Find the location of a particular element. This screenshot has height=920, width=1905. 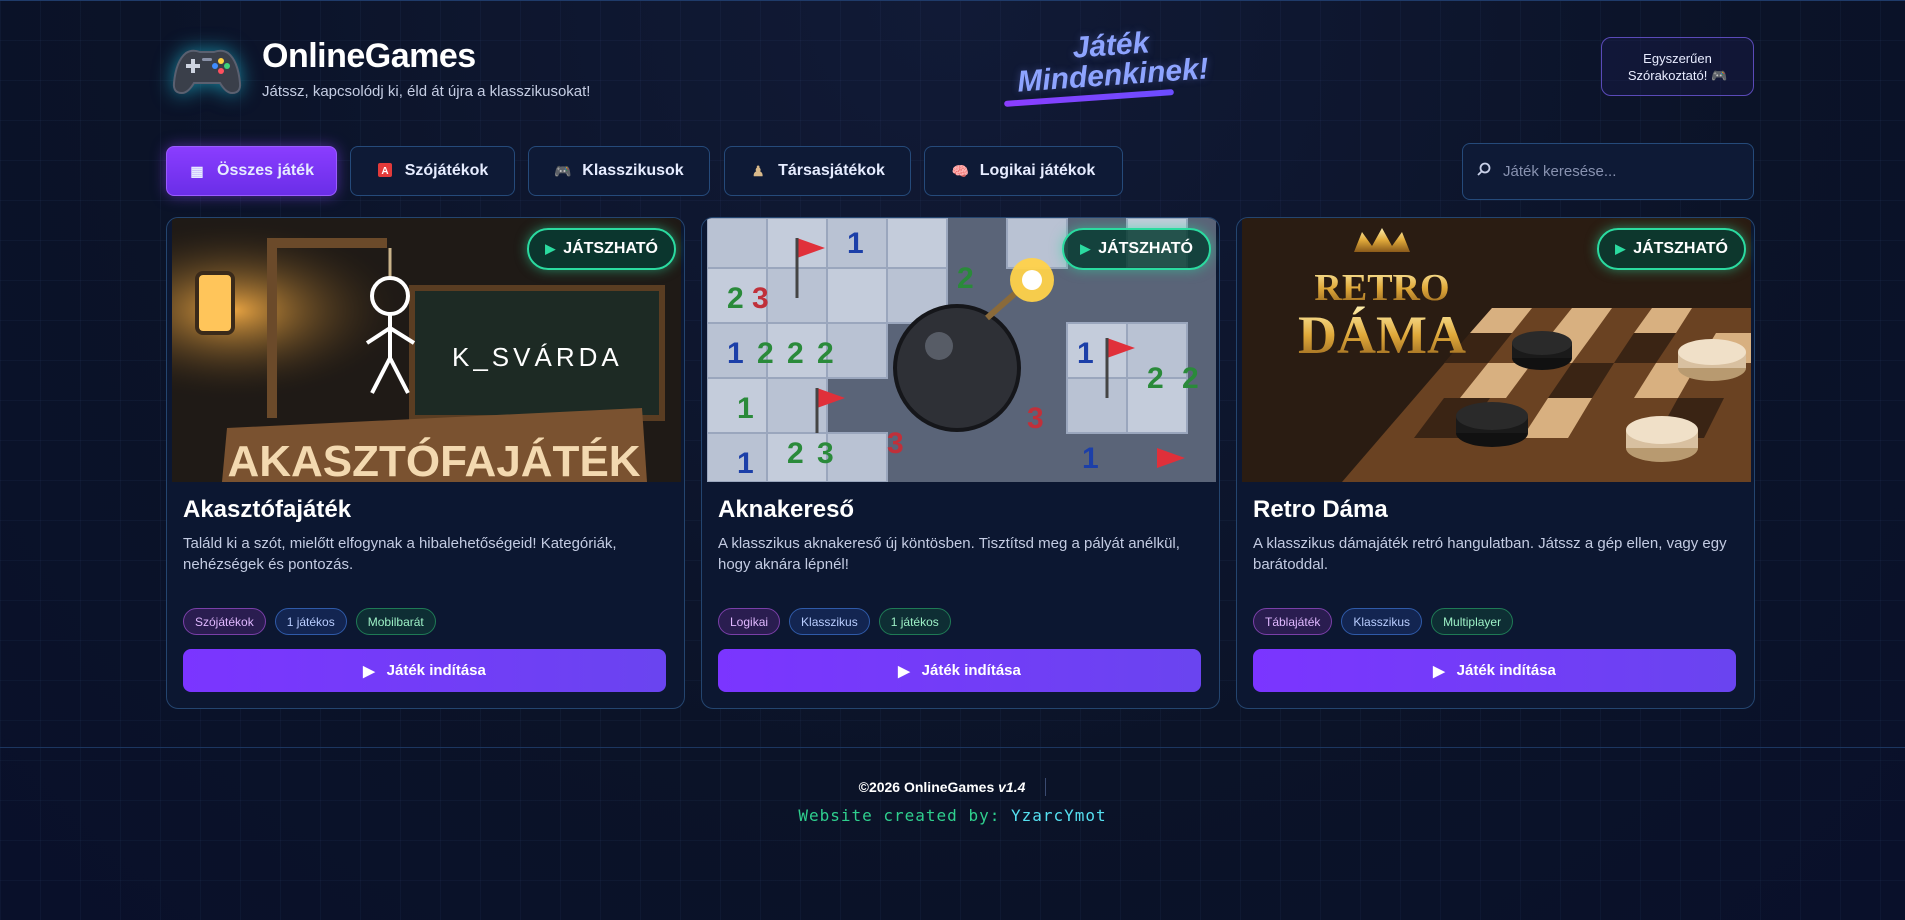

footer-divider is located at coordinates (952, 747).